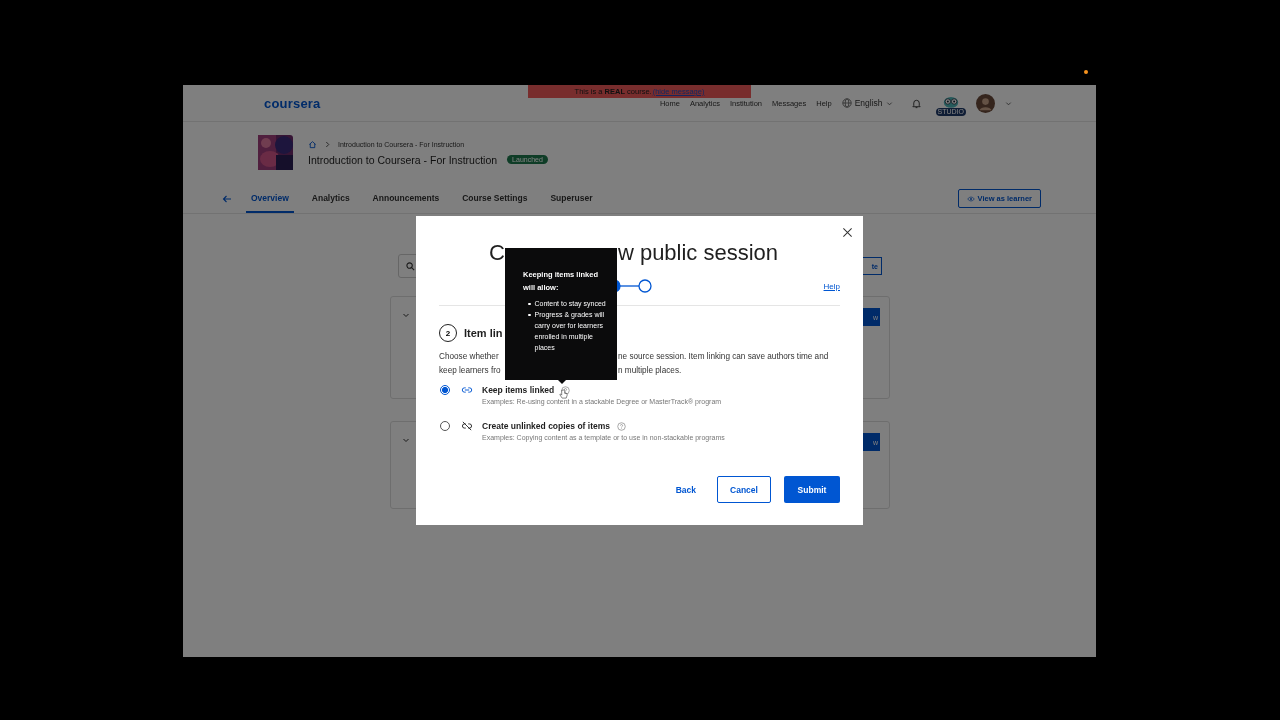 This screenshot has width=1280, height=720. Describe the element at coordinates (629, 286) in the screenshot. I see `step-connector` at that location.